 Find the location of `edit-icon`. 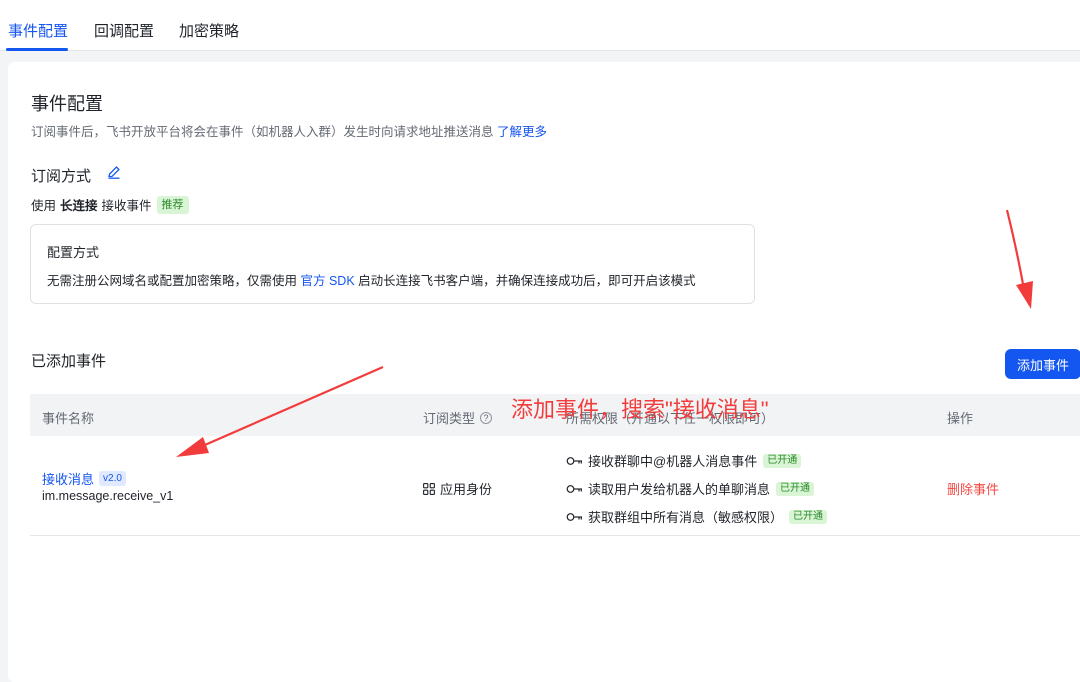

edit-icon is located at coordinates (114, 172).